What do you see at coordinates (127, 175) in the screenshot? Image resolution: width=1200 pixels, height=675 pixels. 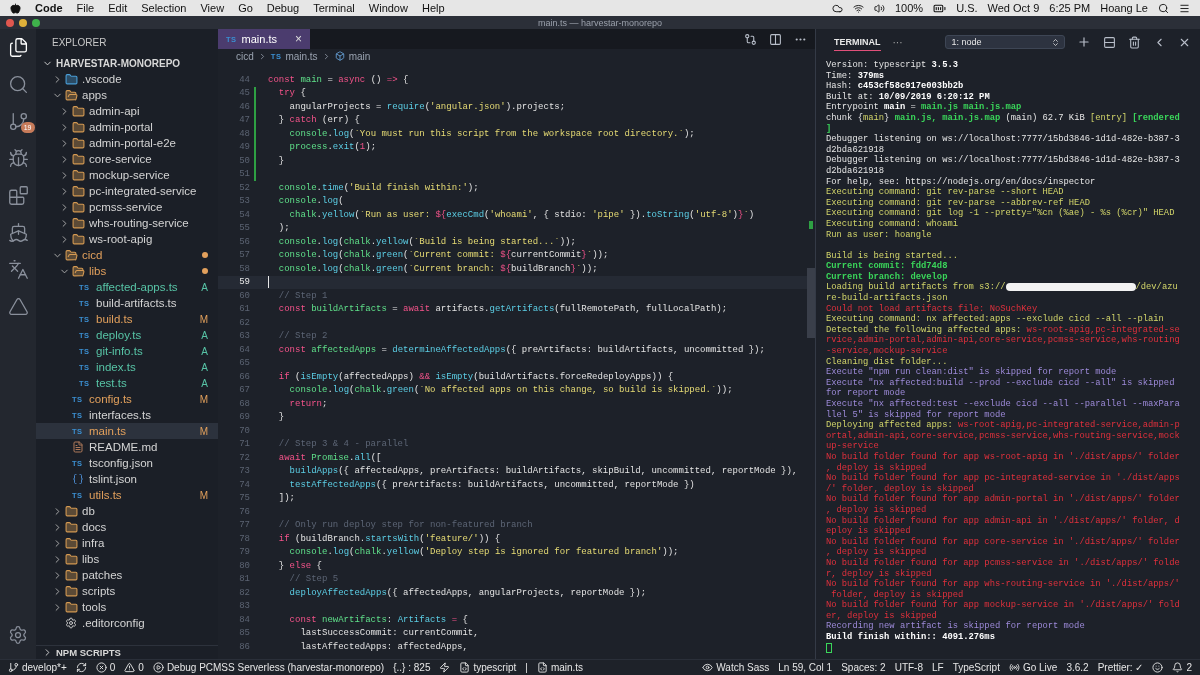 I see `tree-item: mockup-service` at bounding box center [127, 175].